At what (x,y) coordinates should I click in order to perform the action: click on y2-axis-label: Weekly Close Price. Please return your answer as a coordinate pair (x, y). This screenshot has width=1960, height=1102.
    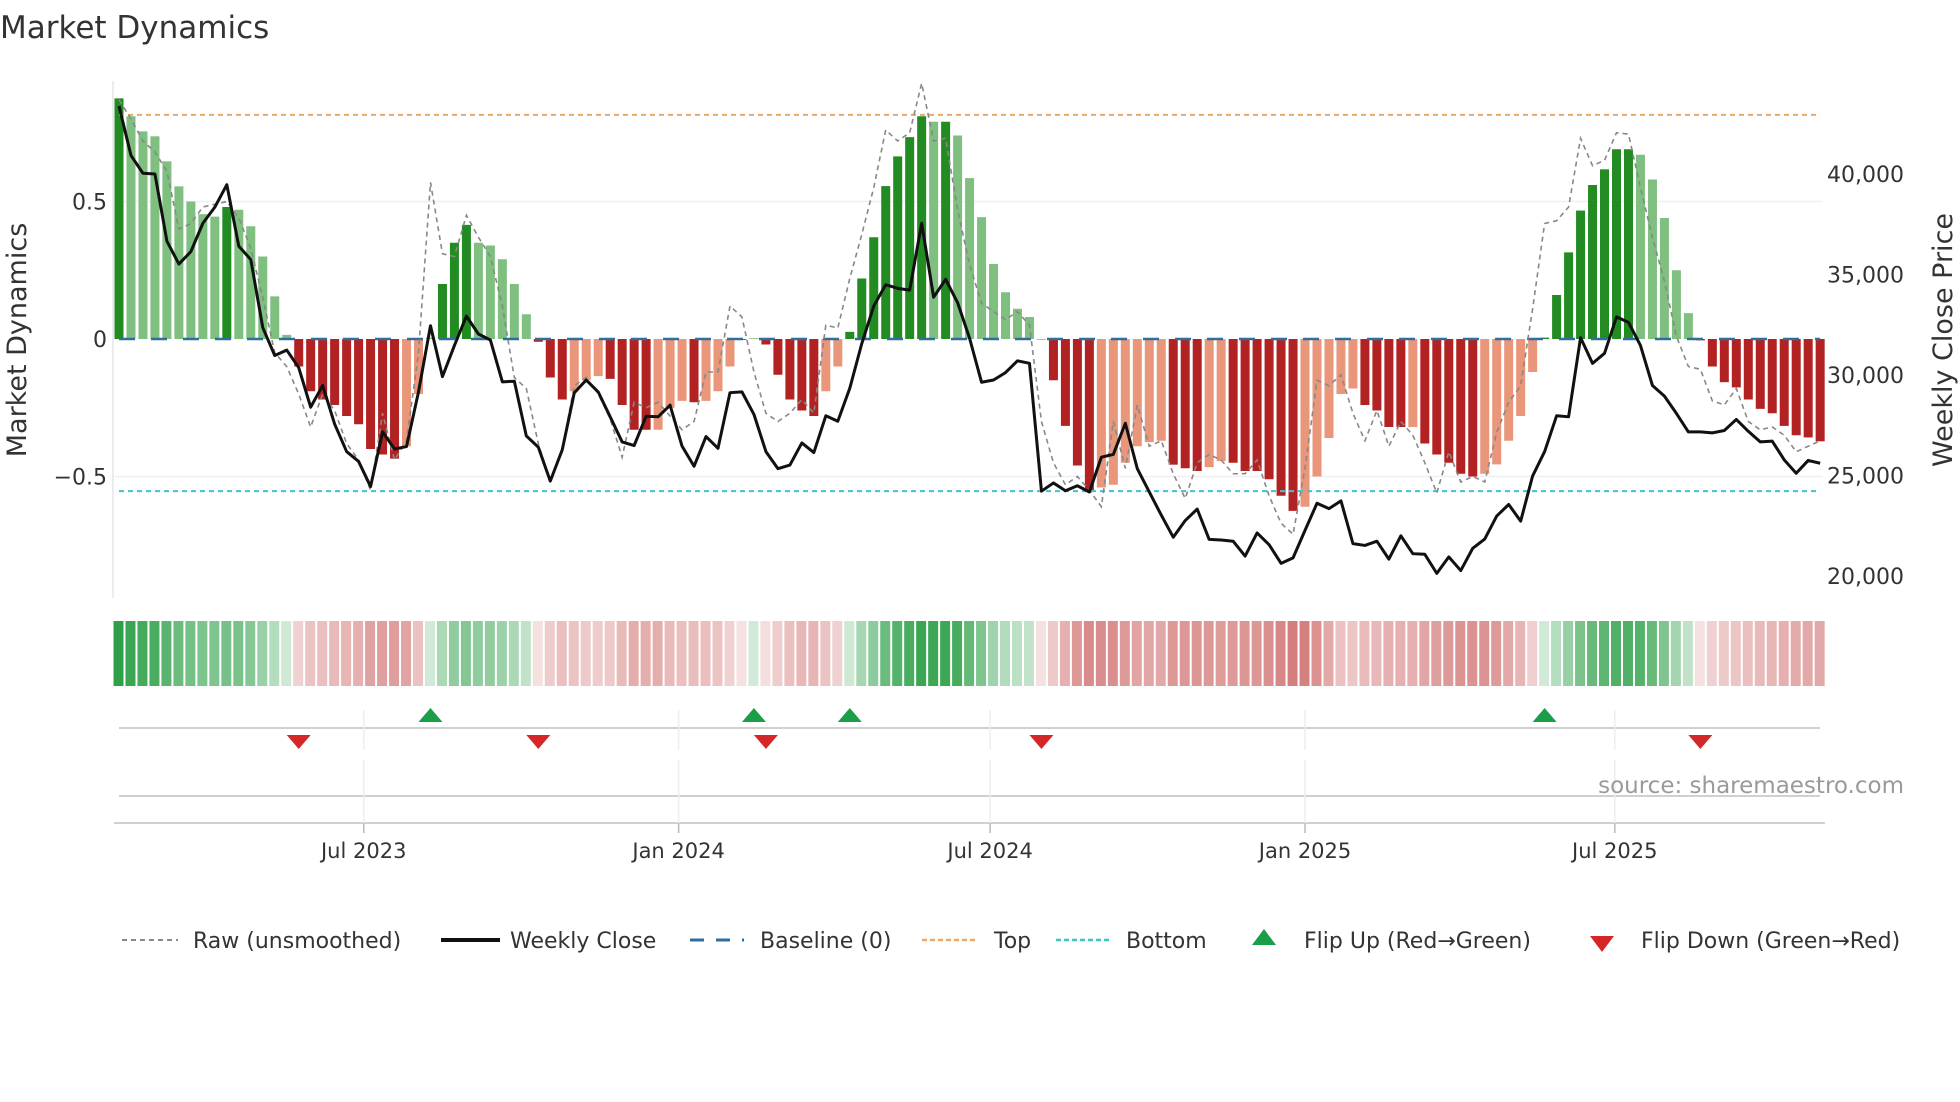
    Looking at the image, I should click on (1943, 340).